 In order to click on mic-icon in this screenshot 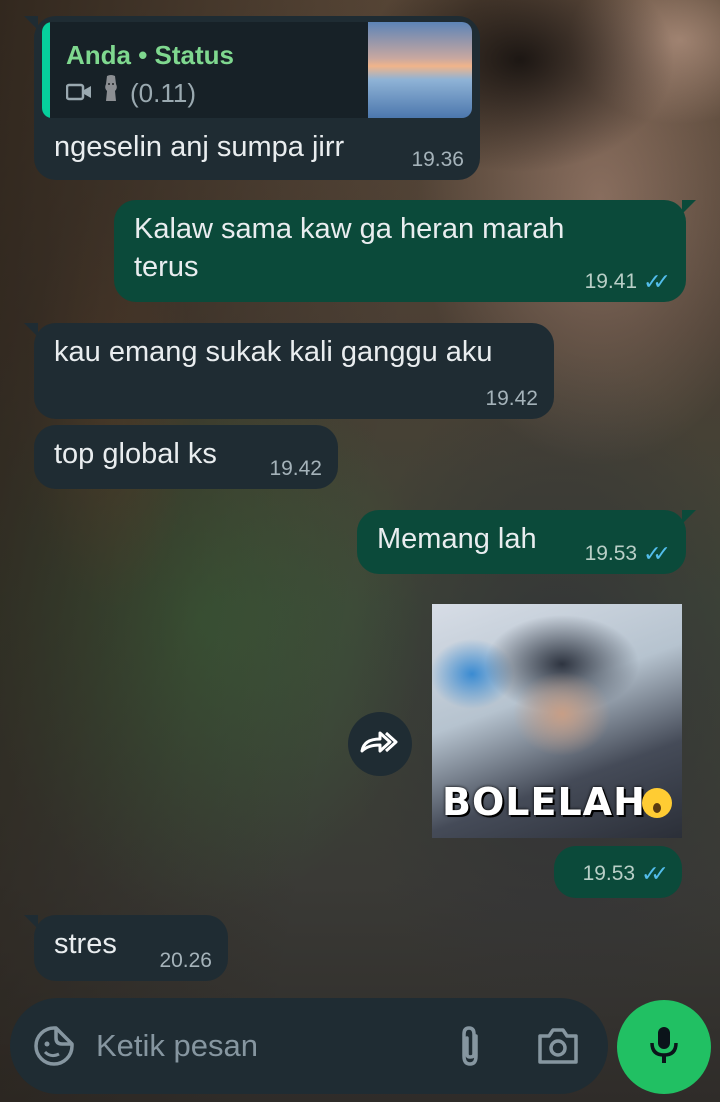, I will do `click(664, 1047)`.